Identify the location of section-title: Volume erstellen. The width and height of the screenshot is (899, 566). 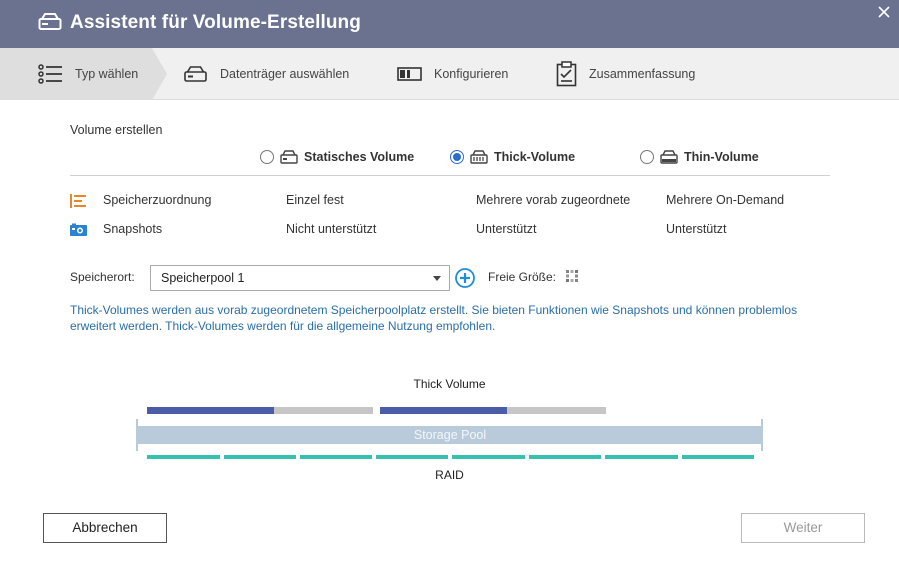
(116, 130).